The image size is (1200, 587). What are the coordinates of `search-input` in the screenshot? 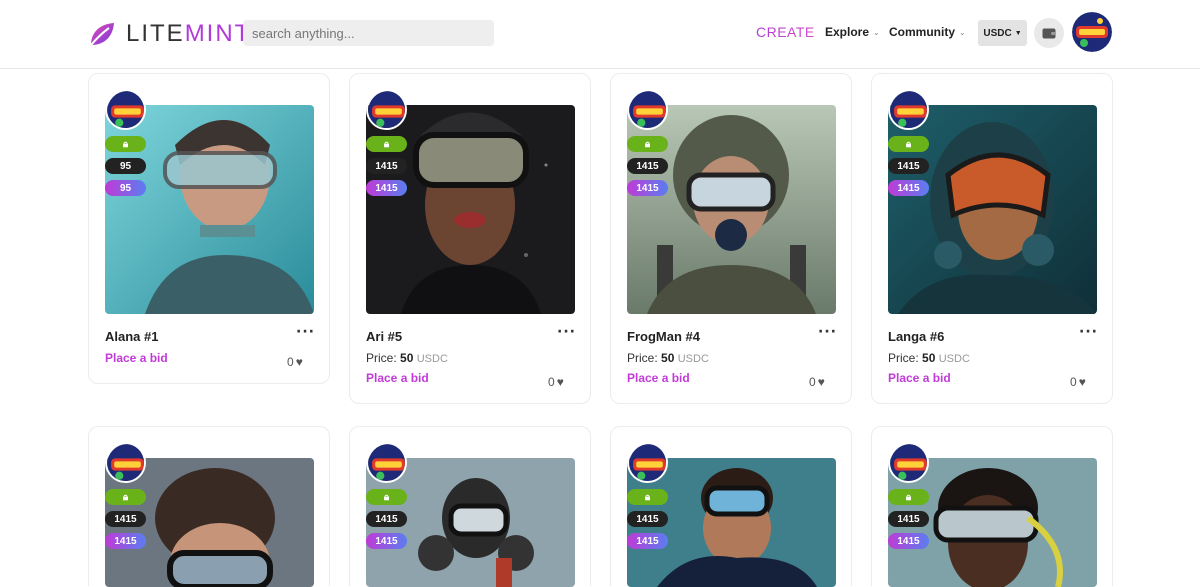 It's located at (368, 33).